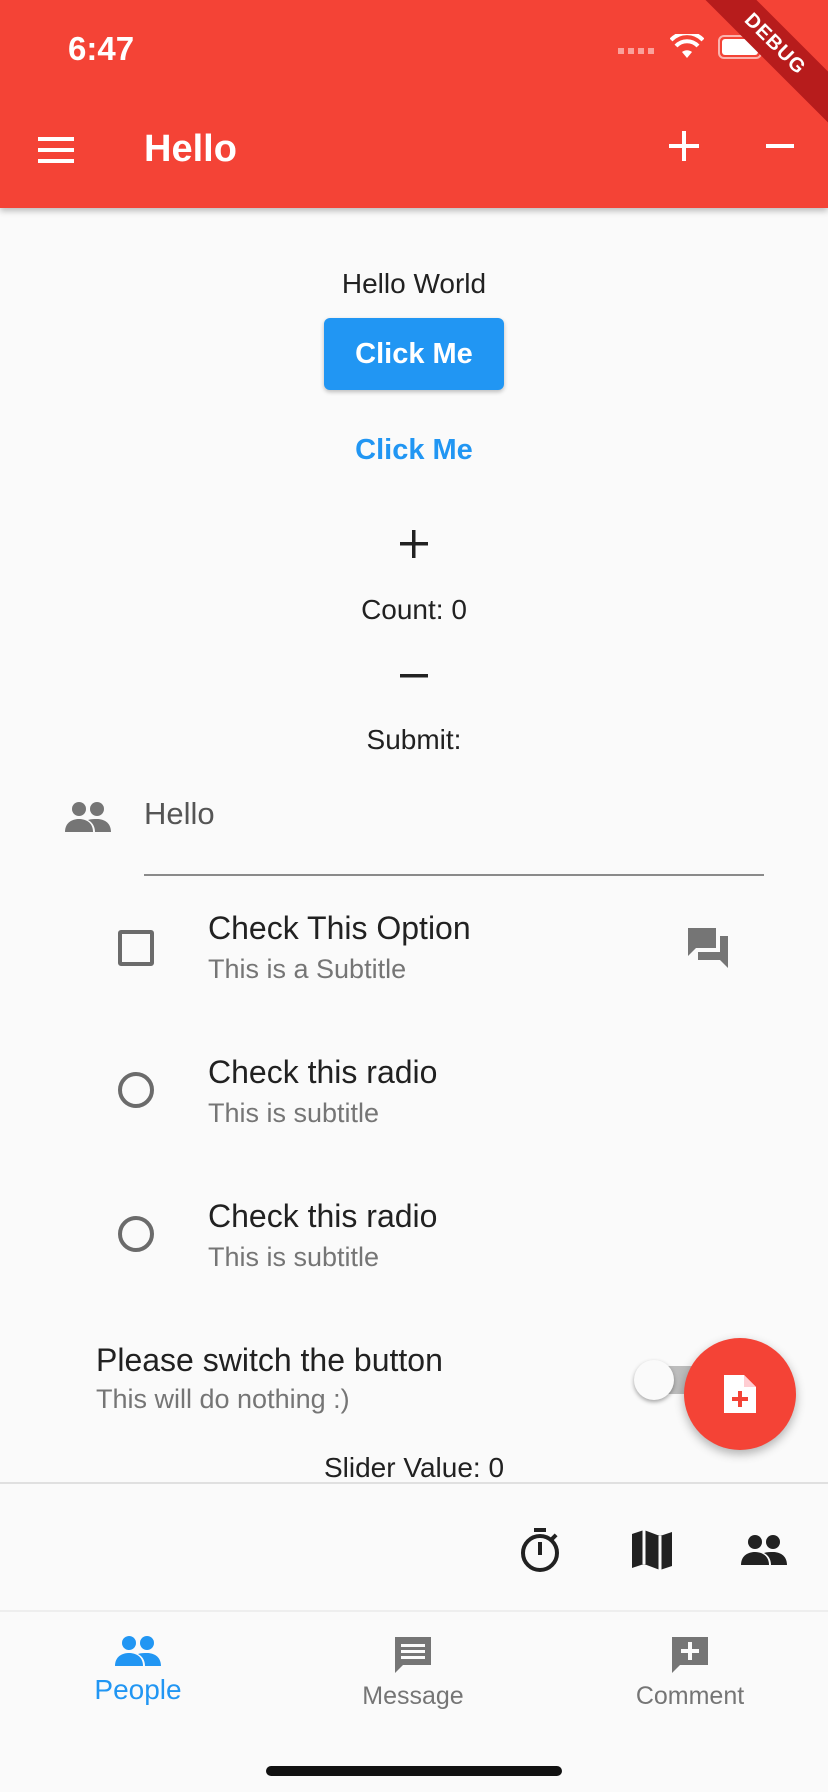 The image size is (828, 1792). What do you see at coordinates (652, 1550) in the screenshot?
I see `map-icon` at bounding box center [652, 1550].